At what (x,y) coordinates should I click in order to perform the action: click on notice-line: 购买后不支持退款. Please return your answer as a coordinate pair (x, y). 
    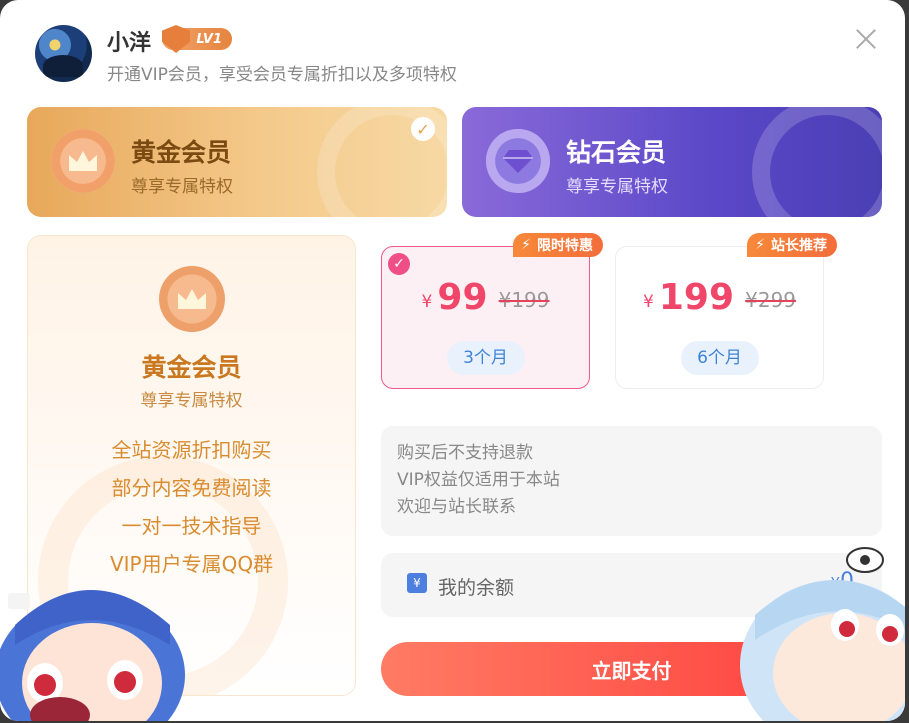
    Looking at the image, I should click on (465, 453).